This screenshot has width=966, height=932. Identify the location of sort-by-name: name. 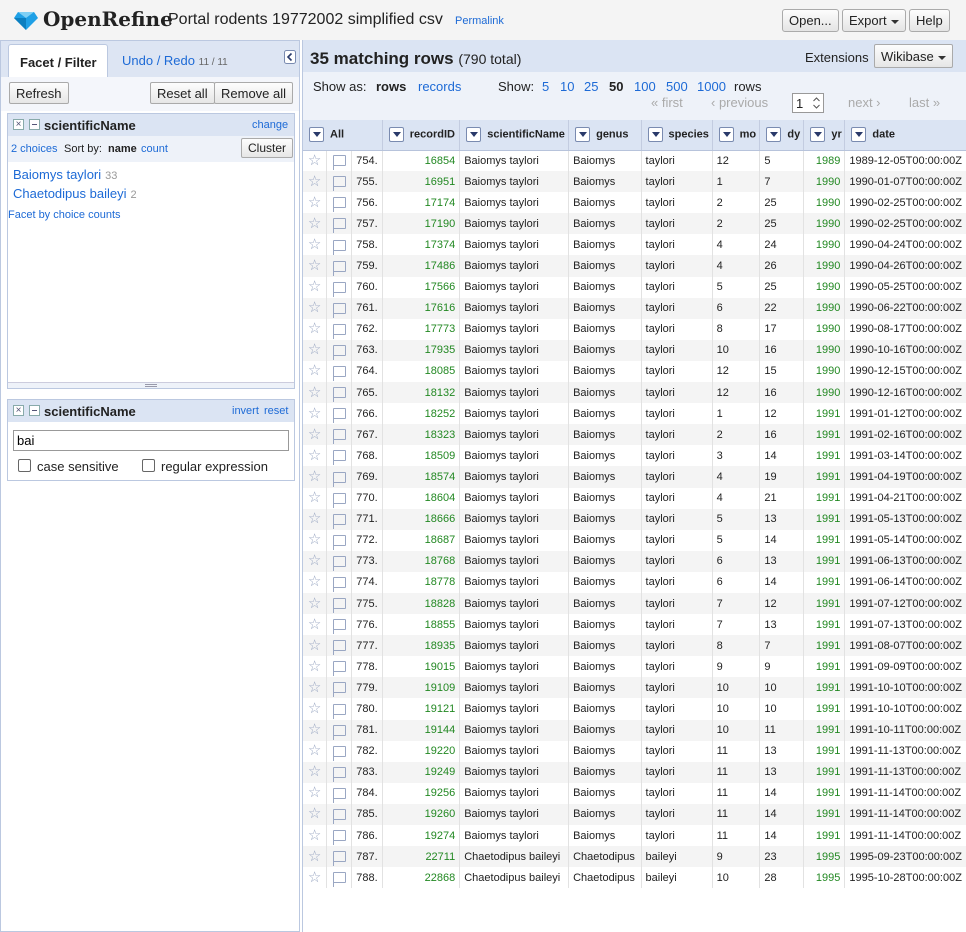
(122, 149).